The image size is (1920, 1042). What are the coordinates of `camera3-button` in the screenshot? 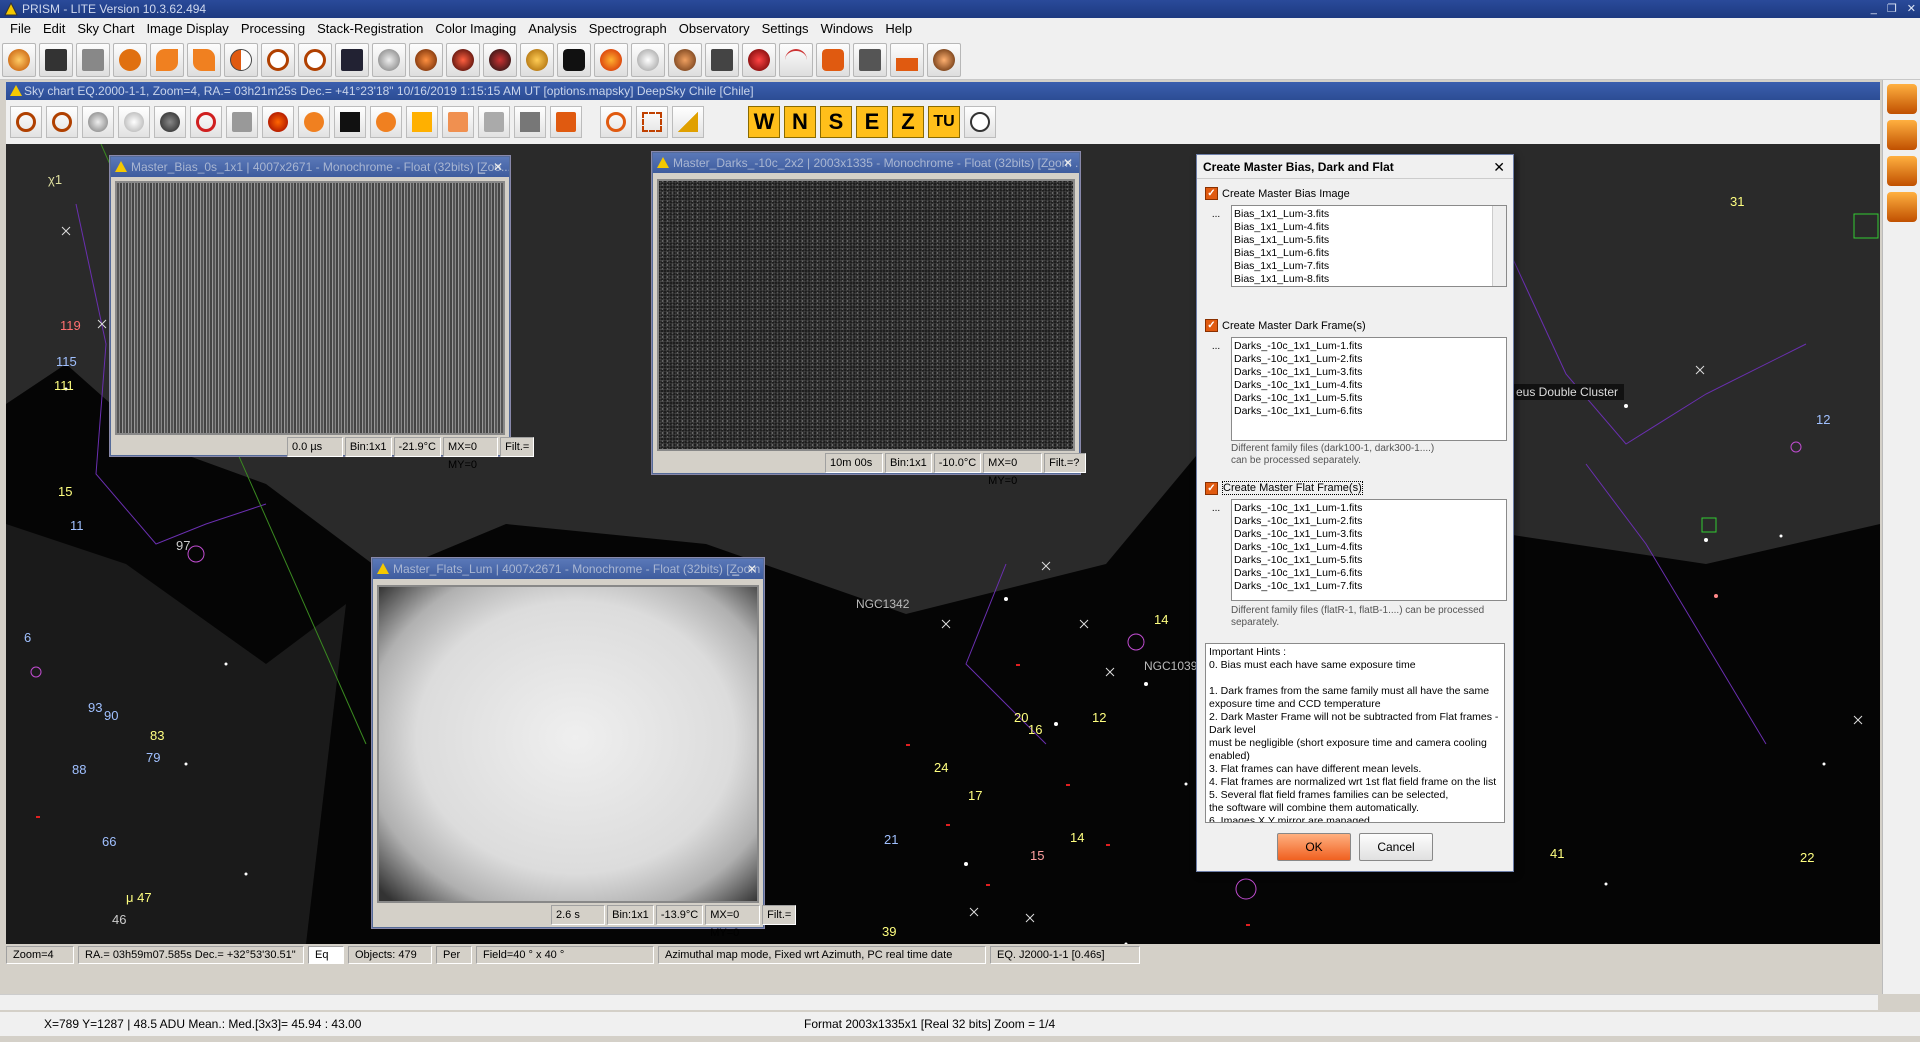 It's located at (500, 59).